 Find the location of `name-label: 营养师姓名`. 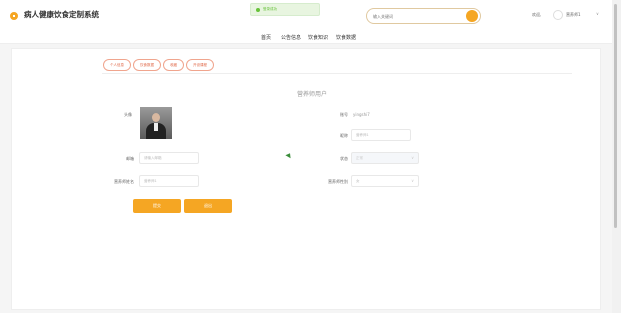

name-label: 营养师姓名 is located at coordinates (124, 181).